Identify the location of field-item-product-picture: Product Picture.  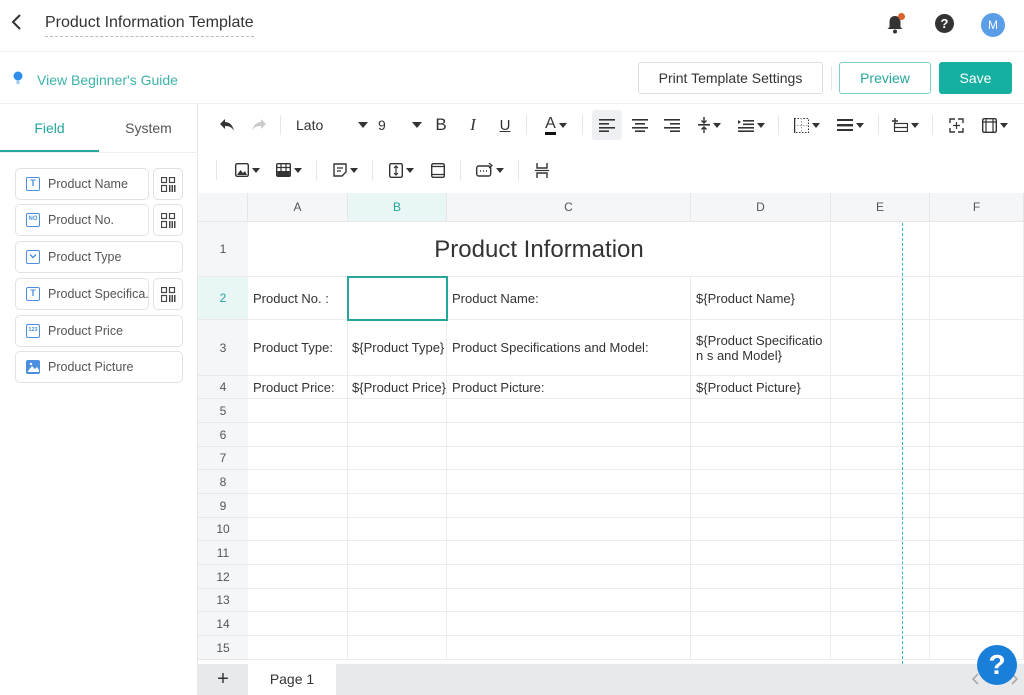
(99, 367).